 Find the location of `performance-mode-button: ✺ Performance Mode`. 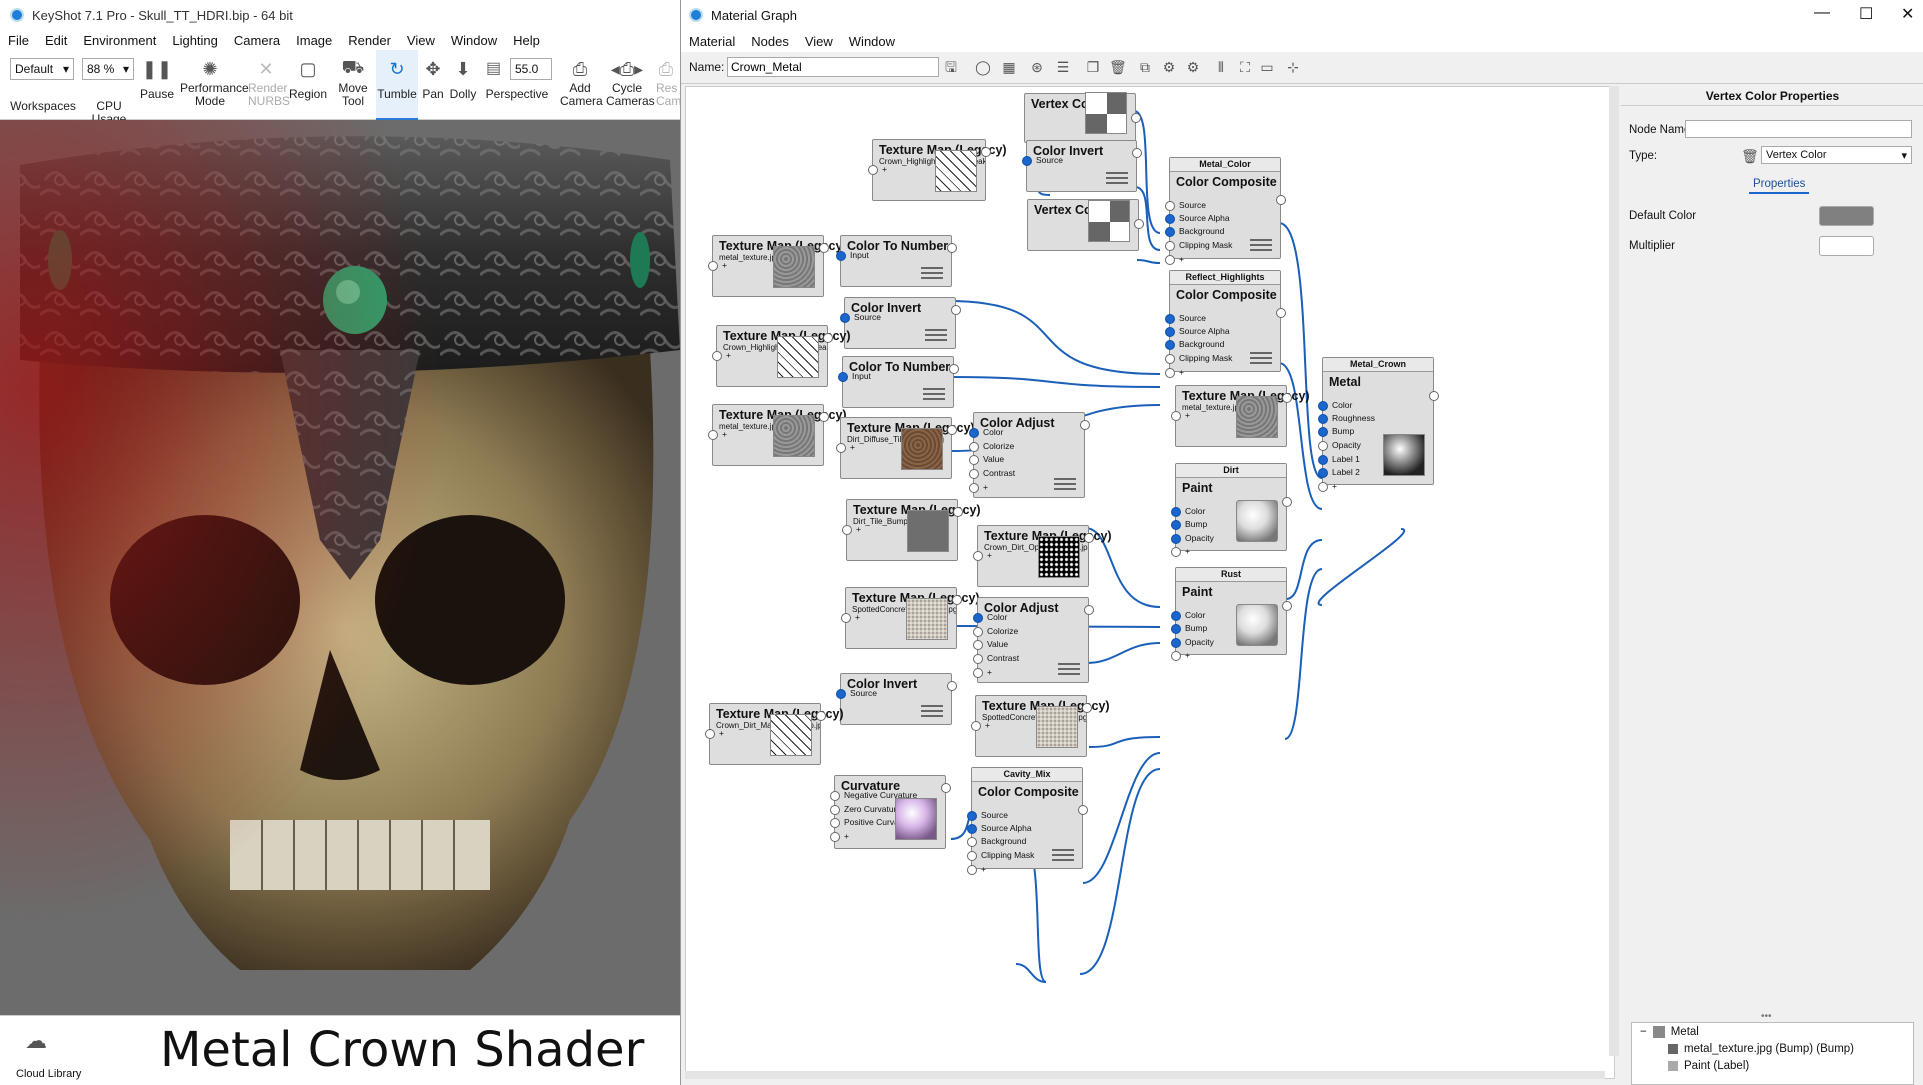

performance-mode-button: ✺ Performance Mode is located at coordinates (212, 85).